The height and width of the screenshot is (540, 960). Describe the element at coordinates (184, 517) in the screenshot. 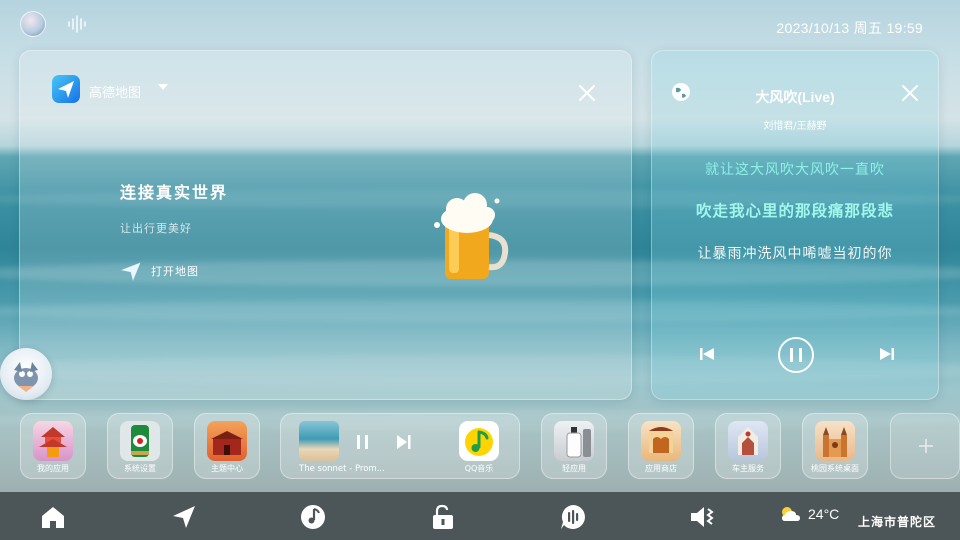

I see `navigation-icon` at that location.